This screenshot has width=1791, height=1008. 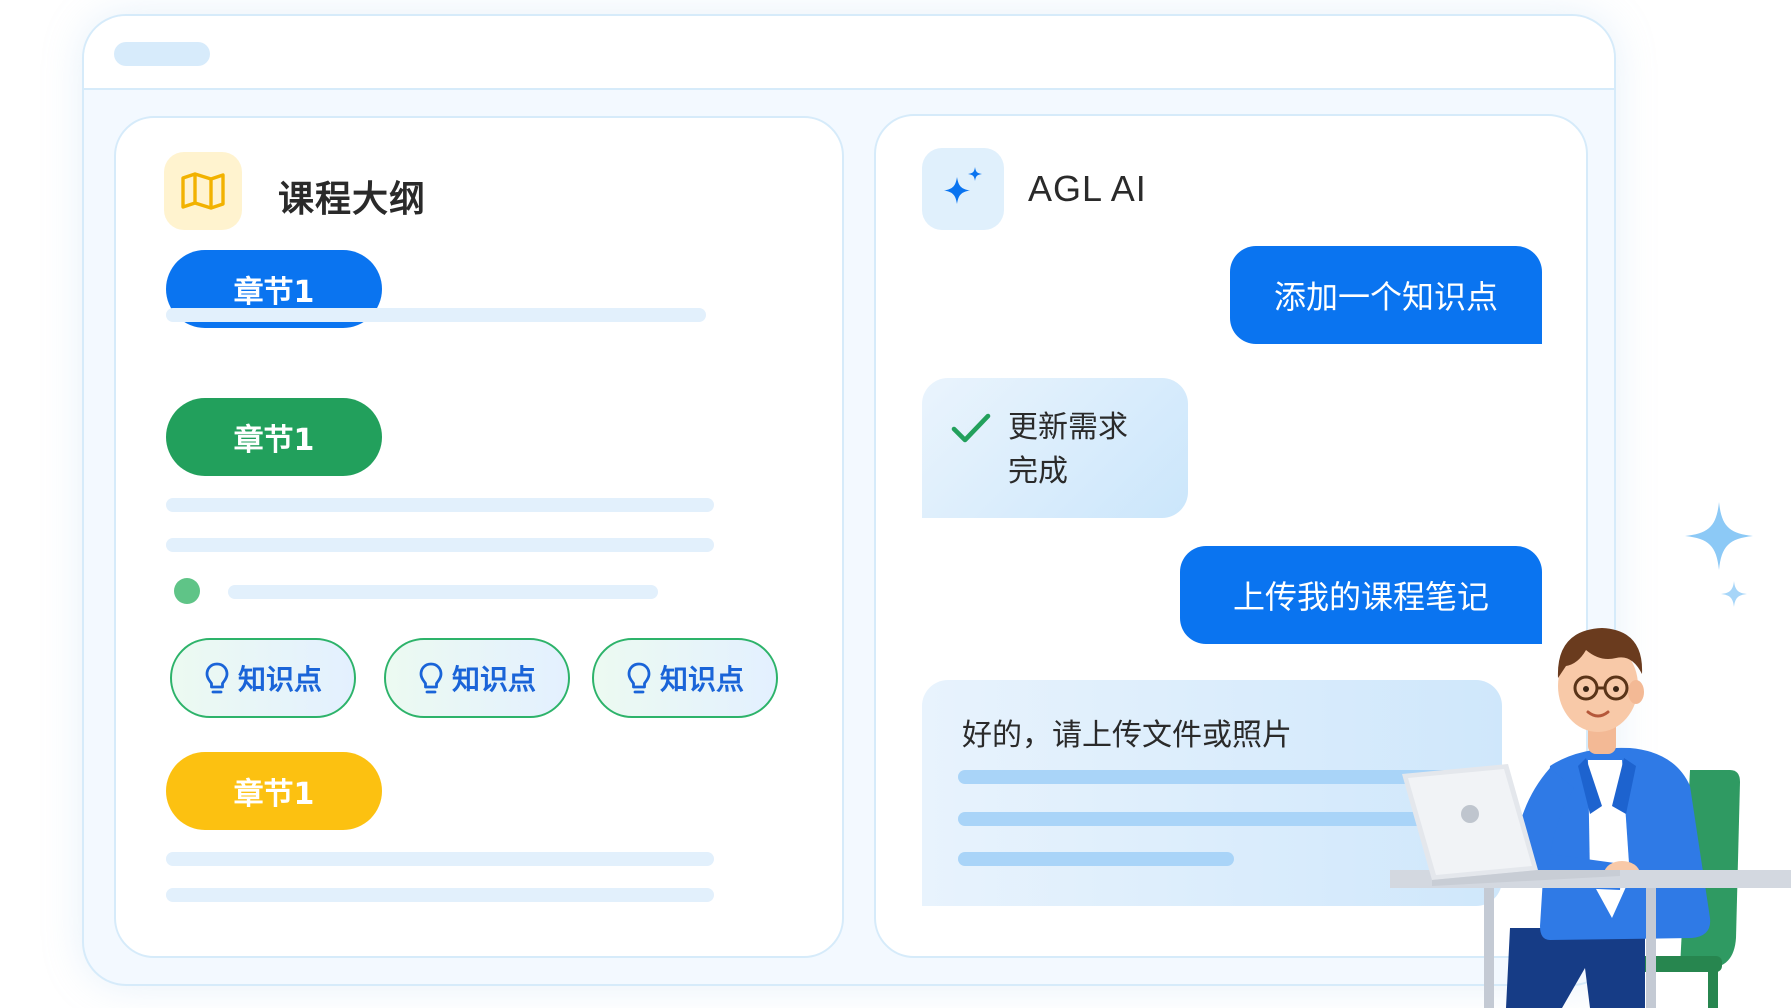 I want to click on map-icon, so click(x=203, y=191).